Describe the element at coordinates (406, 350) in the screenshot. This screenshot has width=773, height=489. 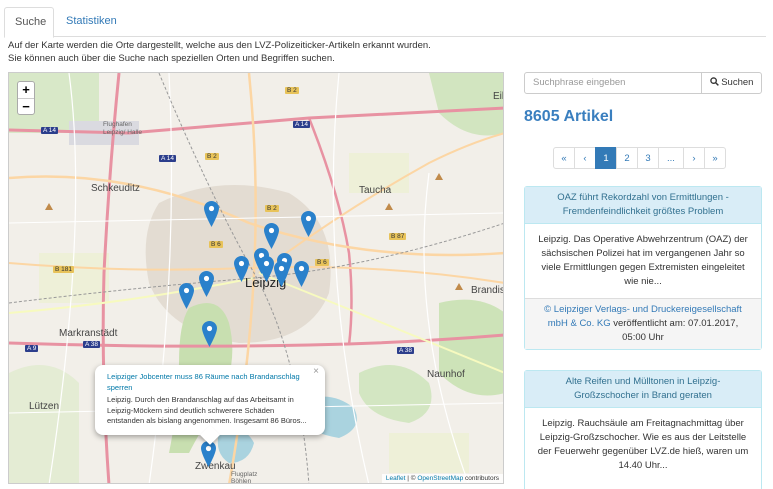
I see `road-a38-2: A 38` at that location.